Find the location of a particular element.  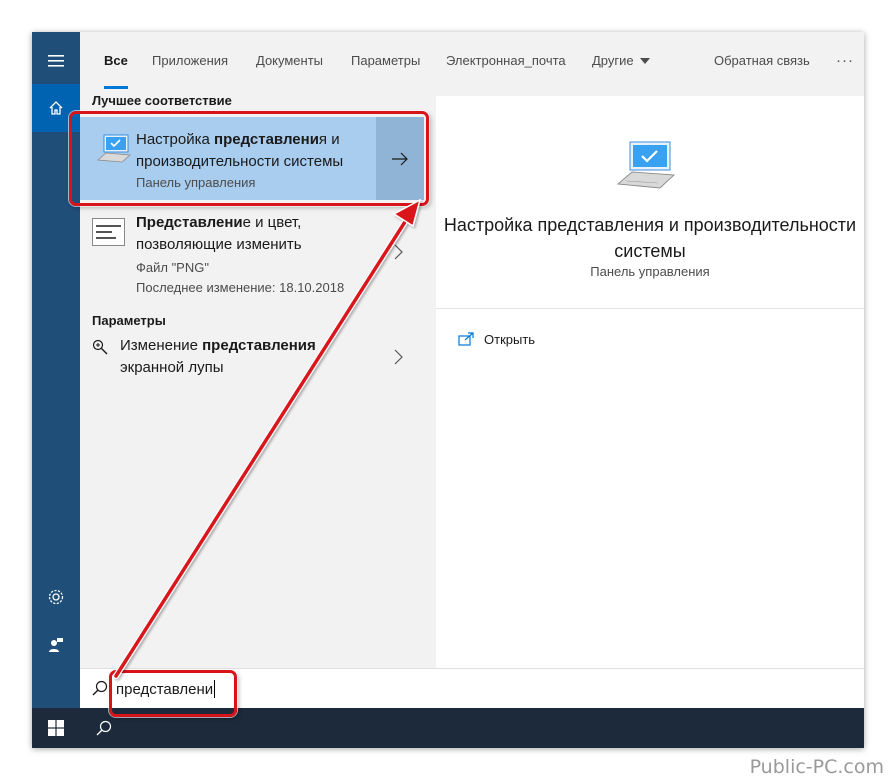

best-match-header: Лучшее соответствие is located at coordinates (162, 100).